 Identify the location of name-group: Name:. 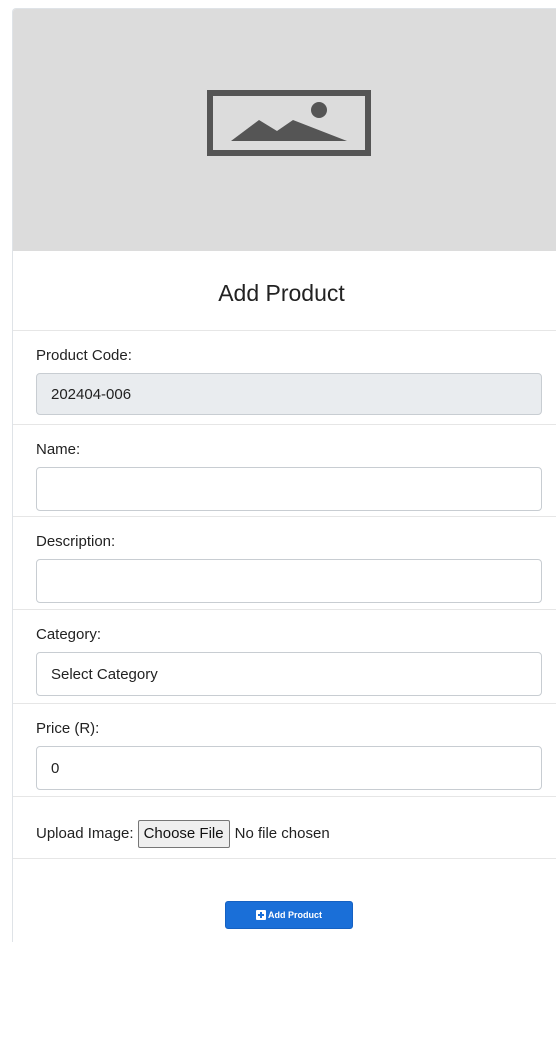
(284, 471).